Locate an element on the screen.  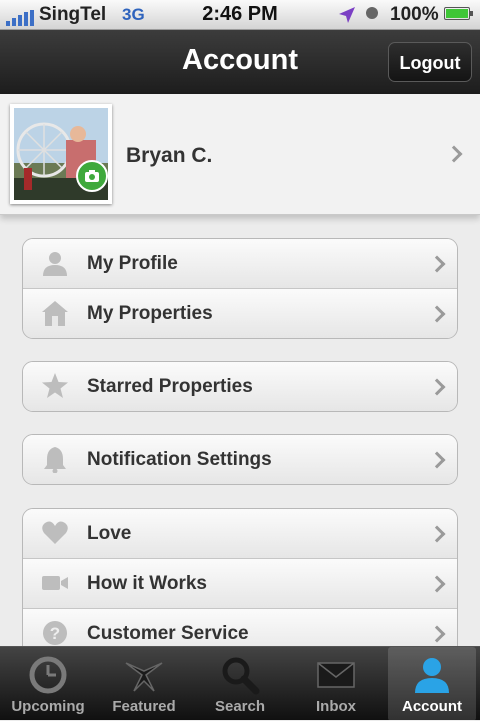
menu-group-profile: My Profile My Properties is located at coordinates (240, 288).